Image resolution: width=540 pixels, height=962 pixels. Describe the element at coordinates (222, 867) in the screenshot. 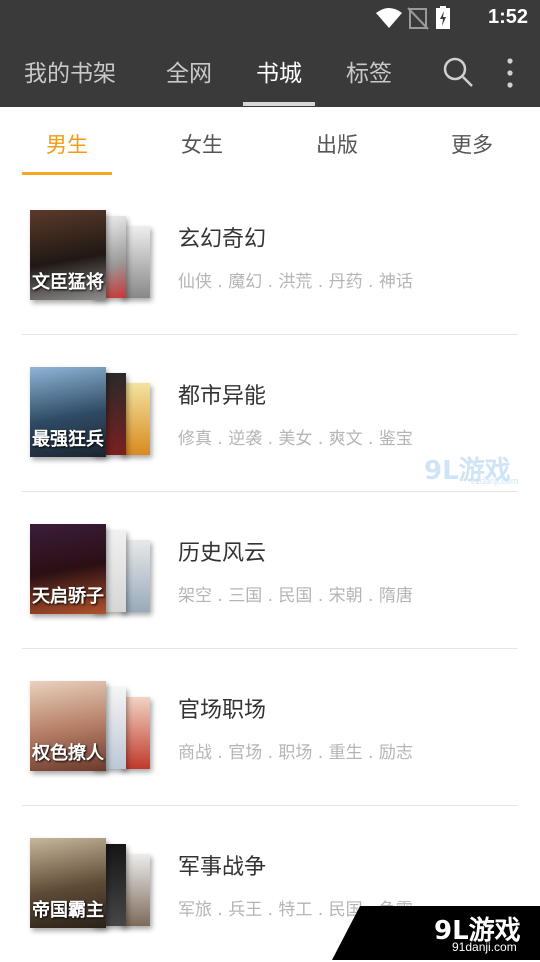

I see `genre-title: 军事战争` at that location.